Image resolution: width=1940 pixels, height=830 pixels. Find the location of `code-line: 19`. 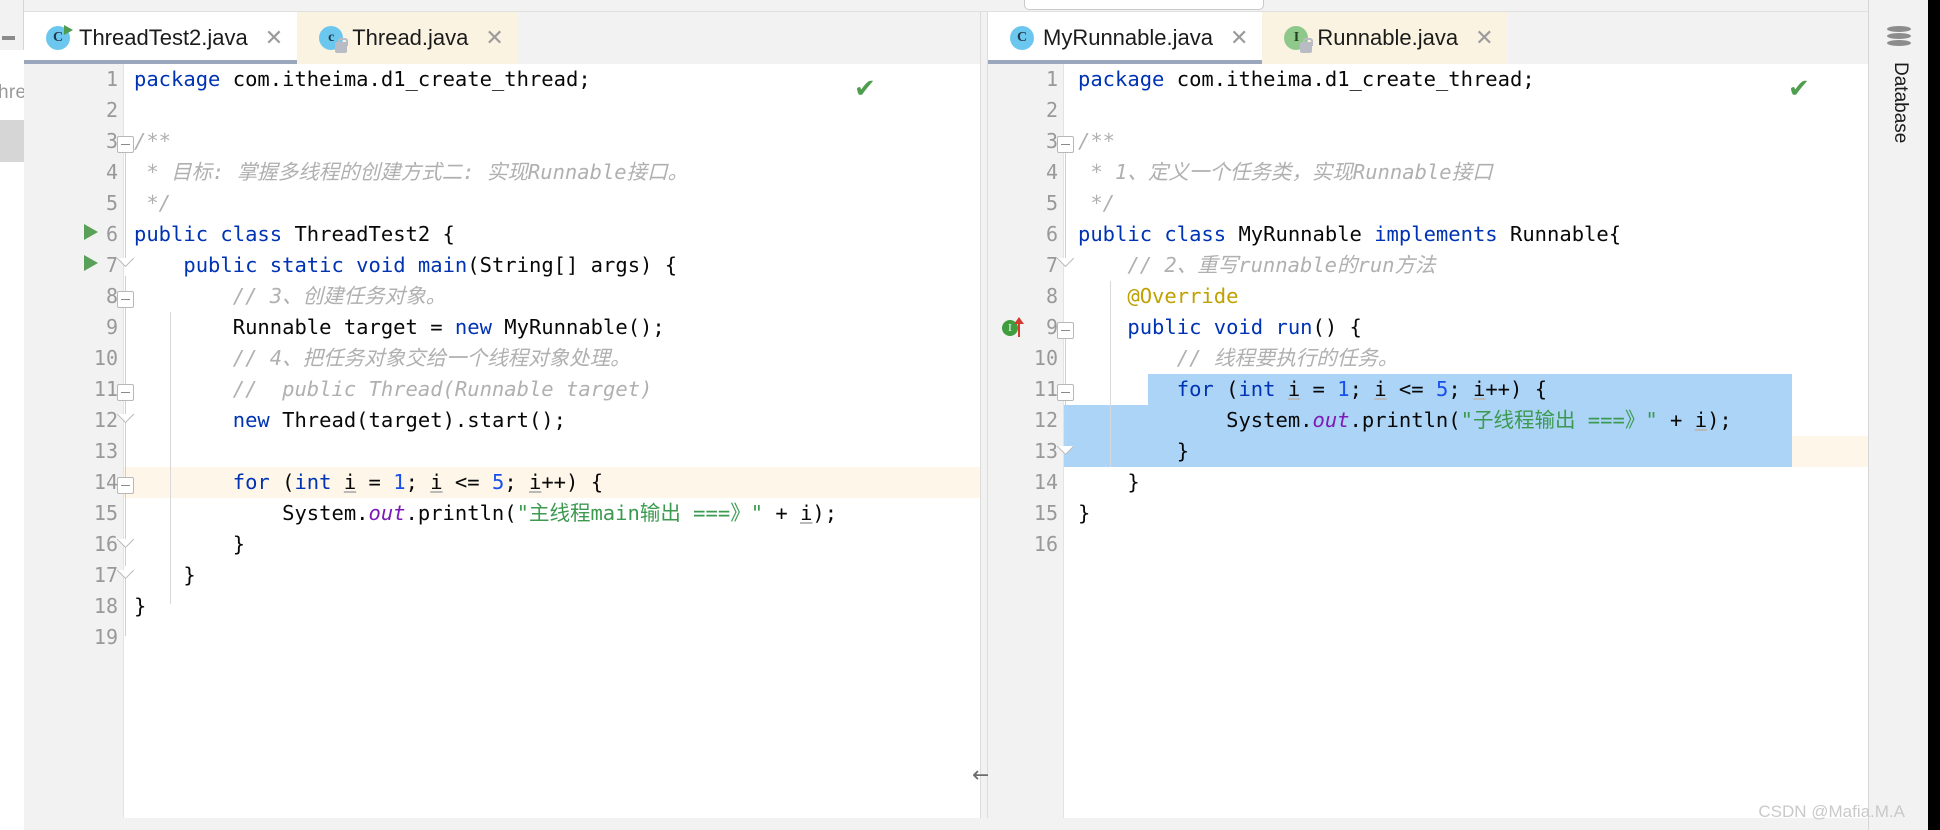

code-line: 19 is located at coordinates (504, 637).